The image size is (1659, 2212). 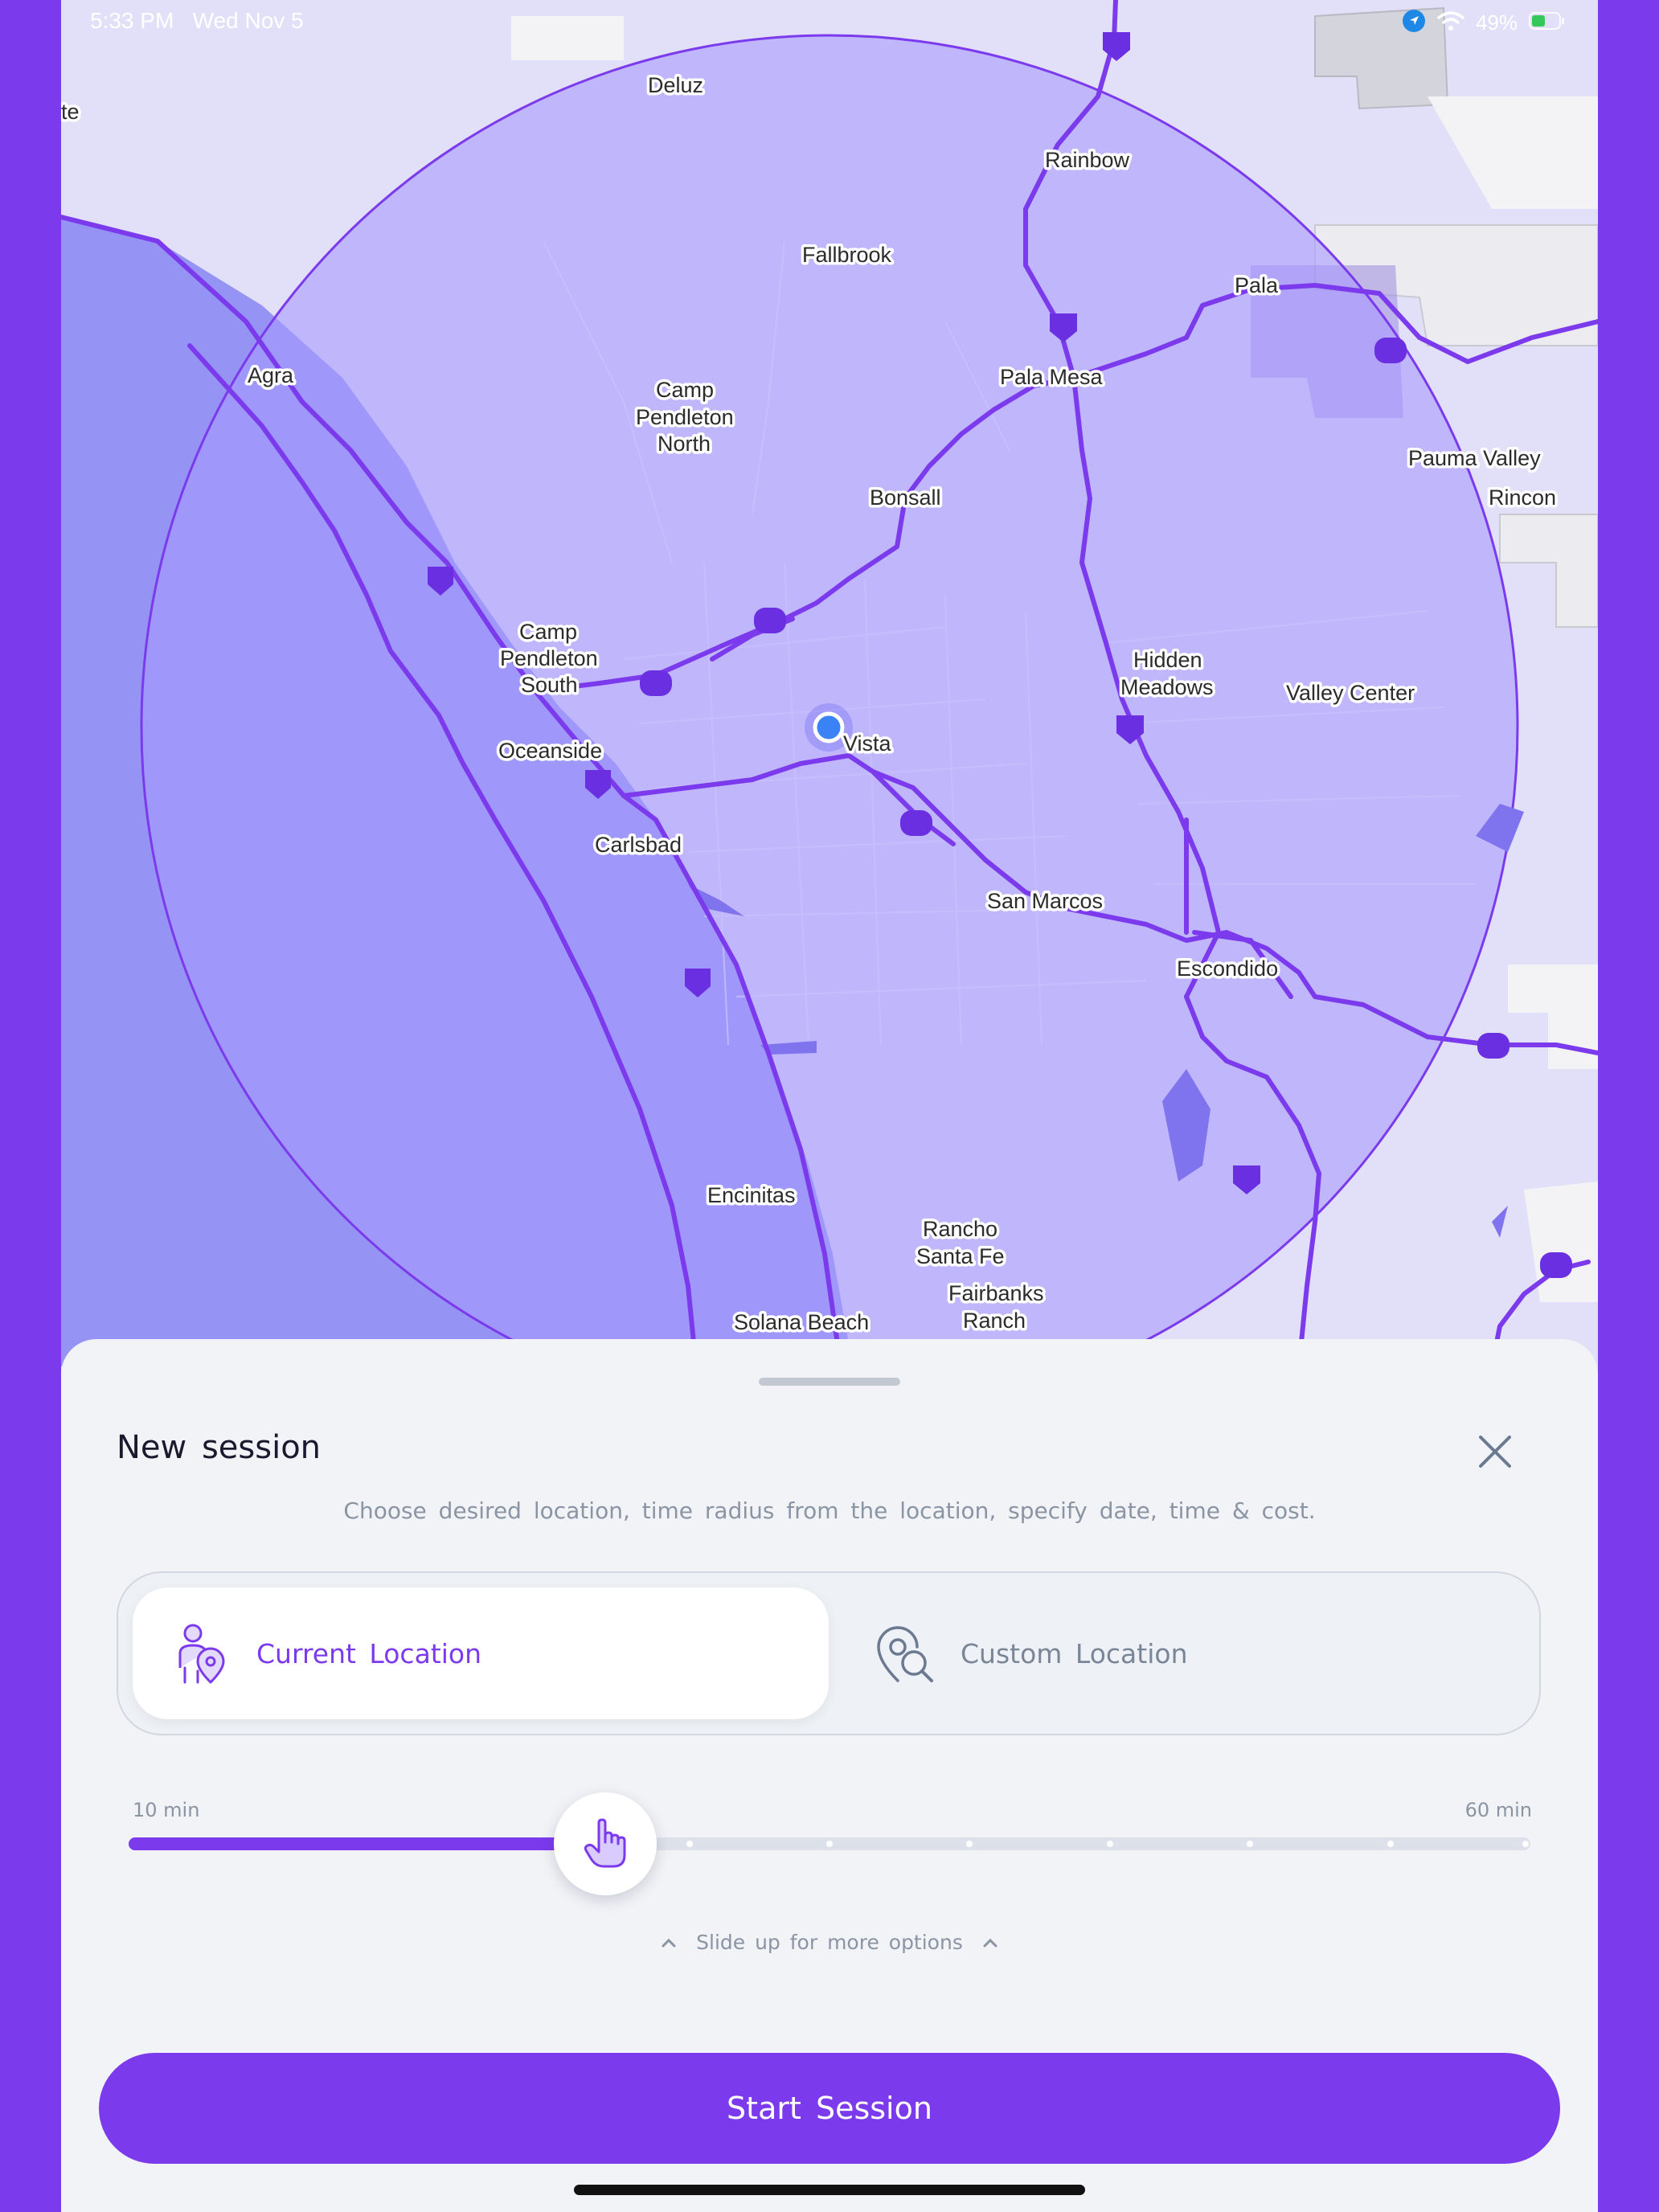 I want to click on close-button, so click(x=1495, y=1451).